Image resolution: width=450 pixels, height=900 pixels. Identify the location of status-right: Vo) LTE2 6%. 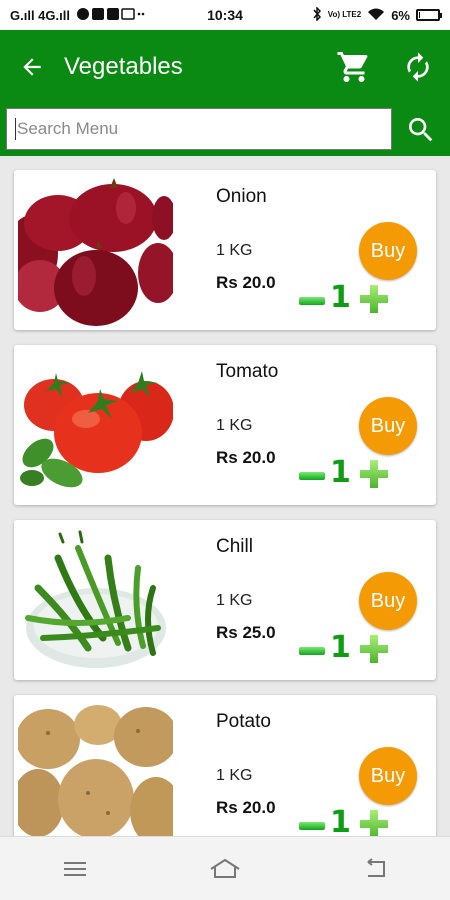
(356, 14).